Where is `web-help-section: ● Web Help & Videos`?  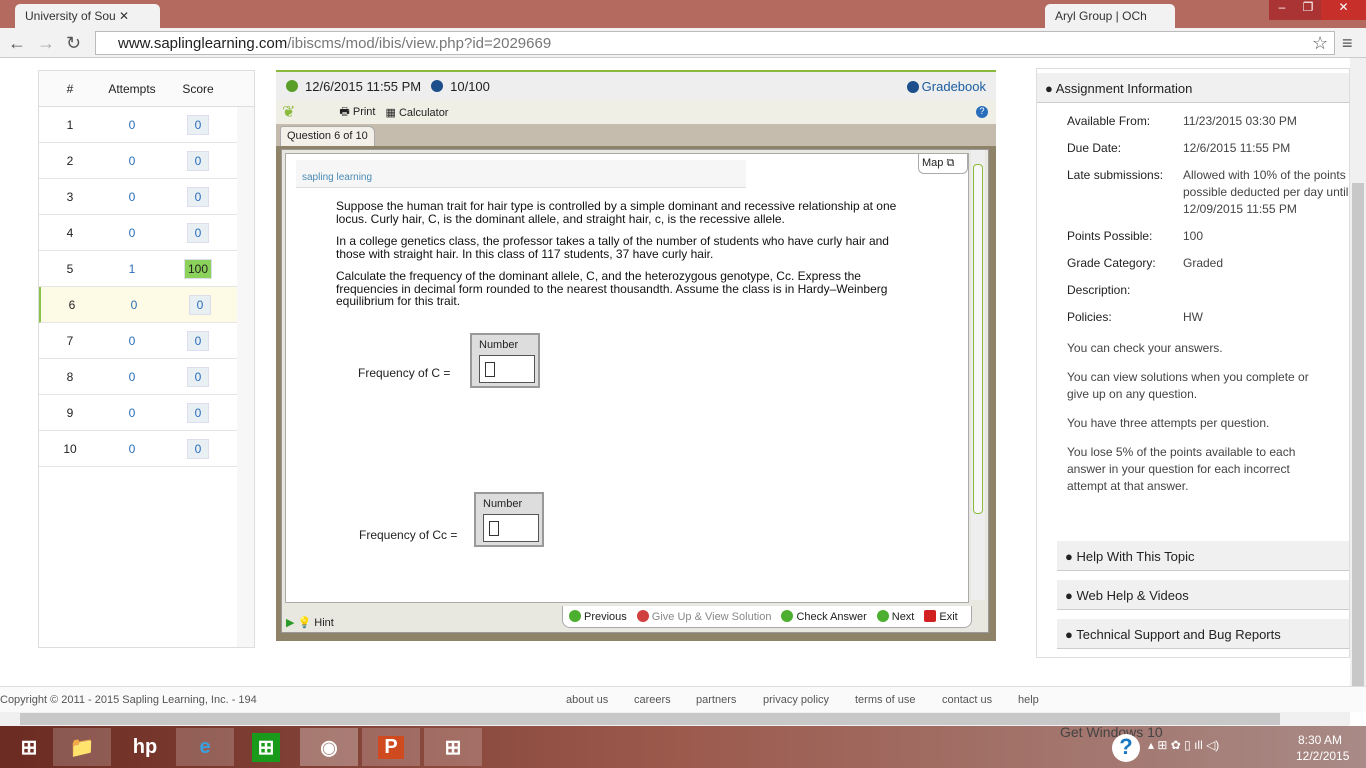
web-help-section: ● Web Help & Videos is located at coordinates (1203, 595).